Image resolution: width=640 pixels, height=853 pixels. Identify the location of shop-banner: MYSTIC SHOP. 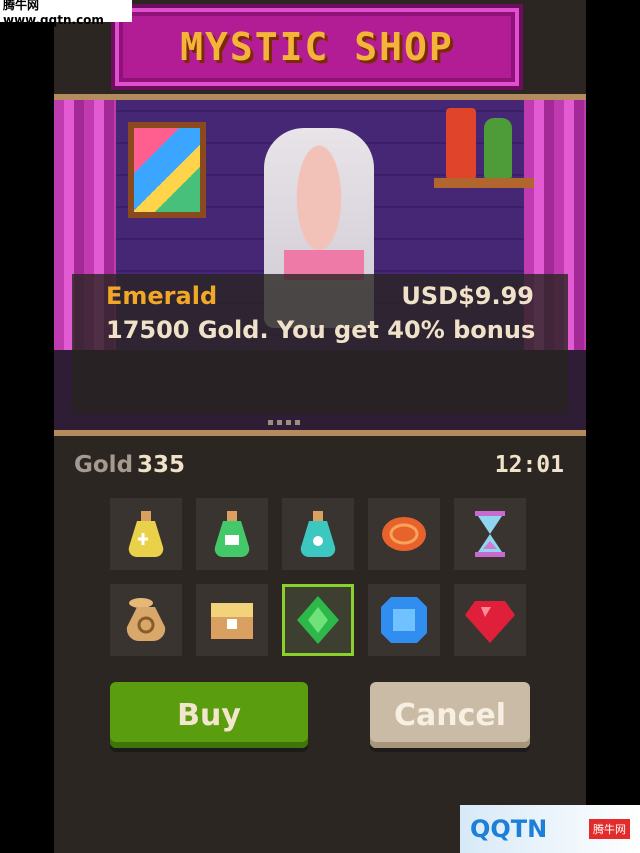
(317, 47).